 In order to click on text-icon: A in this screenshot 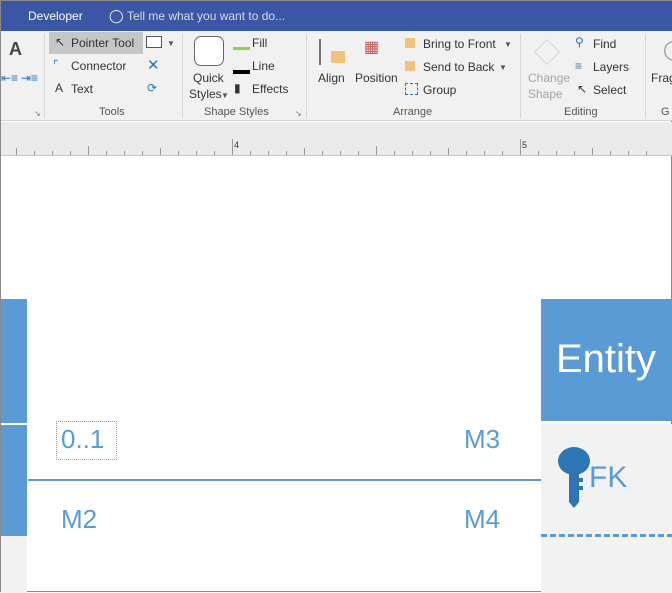, I will do `click(59, 88)`.